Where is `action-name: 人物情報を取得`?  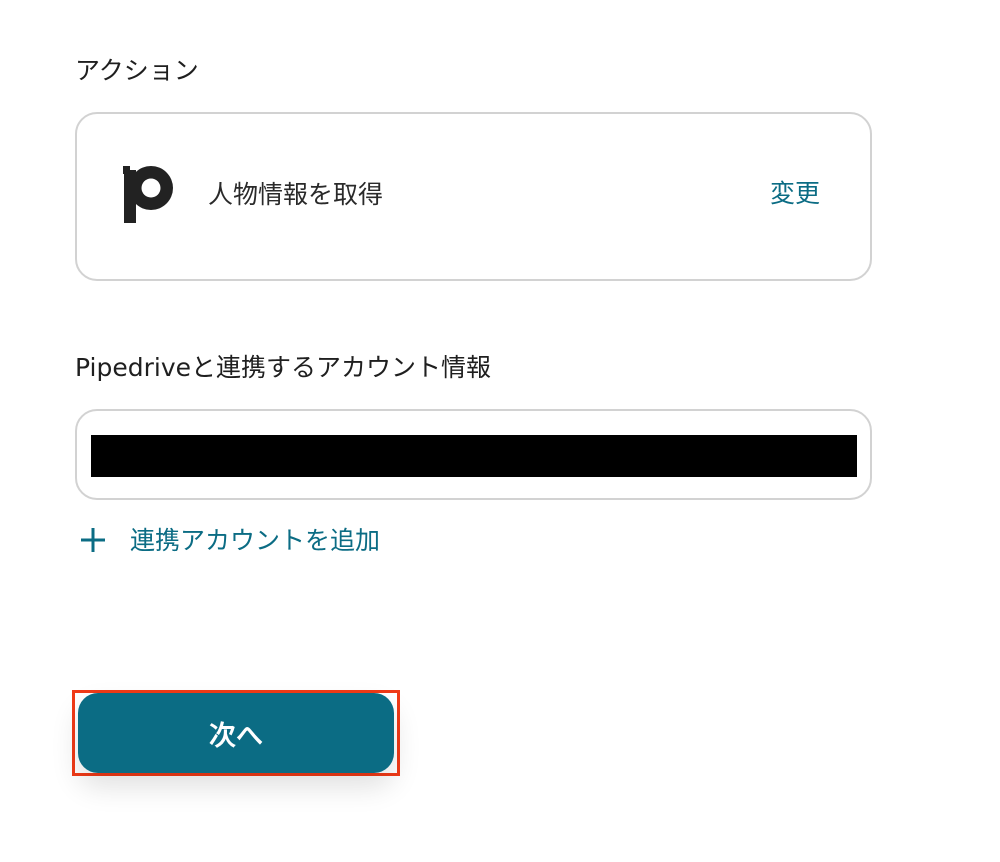 action-name: 人物情報を取得 is located at coordinates (296, 194).